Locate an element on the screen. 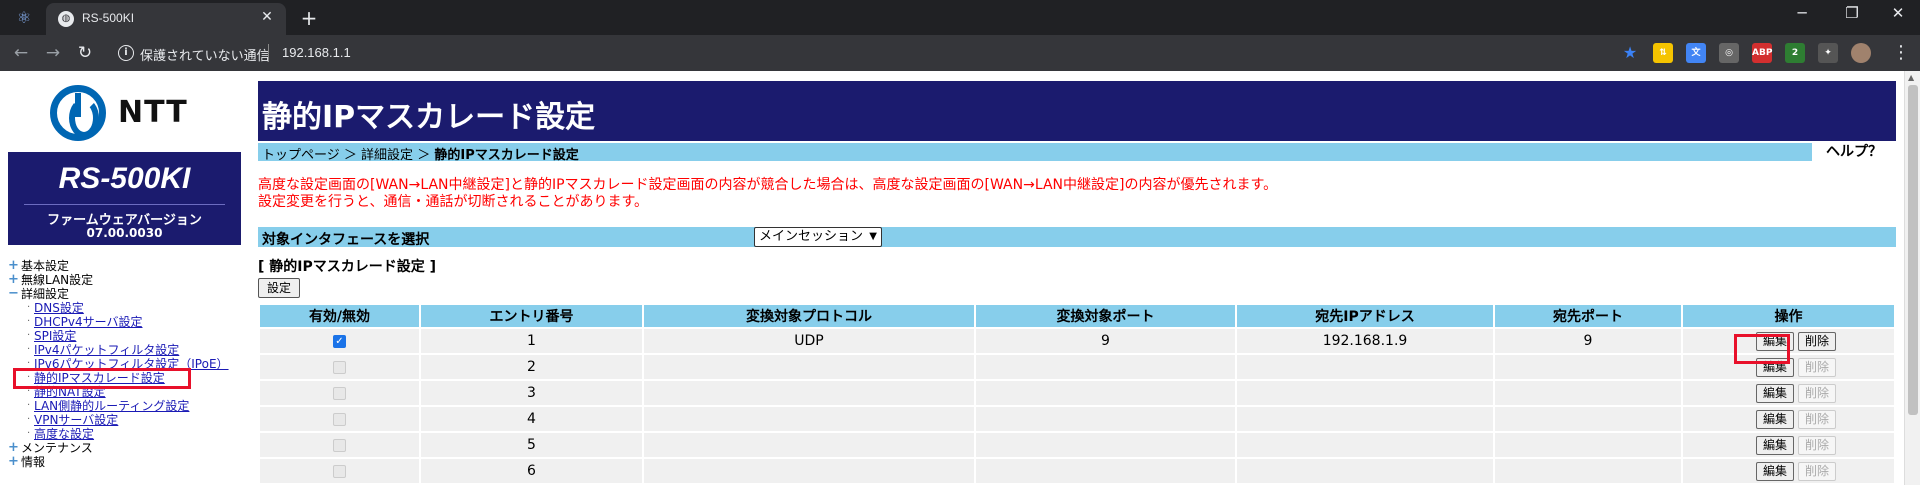 Image resolution: width=1920 pixels, height=485 pixels. dest-ip-cell is located at coordinates (1365, 445).